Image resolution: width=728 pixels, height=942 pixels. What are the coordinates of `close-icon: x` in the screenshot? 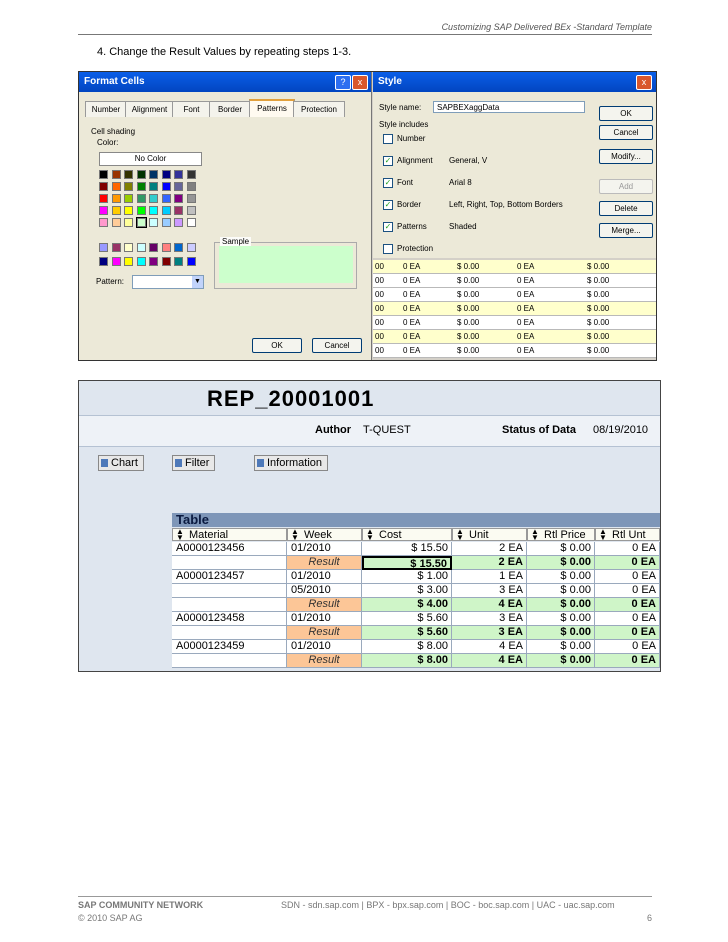 It's located at (360, 82).